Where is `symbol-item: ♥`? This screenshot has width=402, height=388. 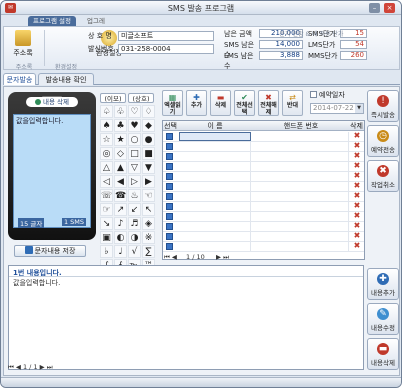 symbol-item: ♥ is located at coordinates (134, 125).